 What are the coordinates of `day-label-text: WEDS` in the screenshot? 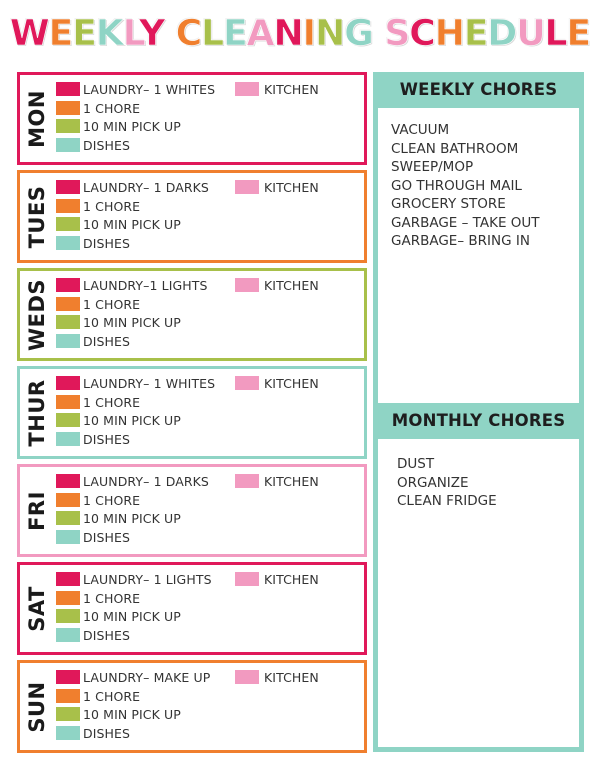 It's located at (37, 314).